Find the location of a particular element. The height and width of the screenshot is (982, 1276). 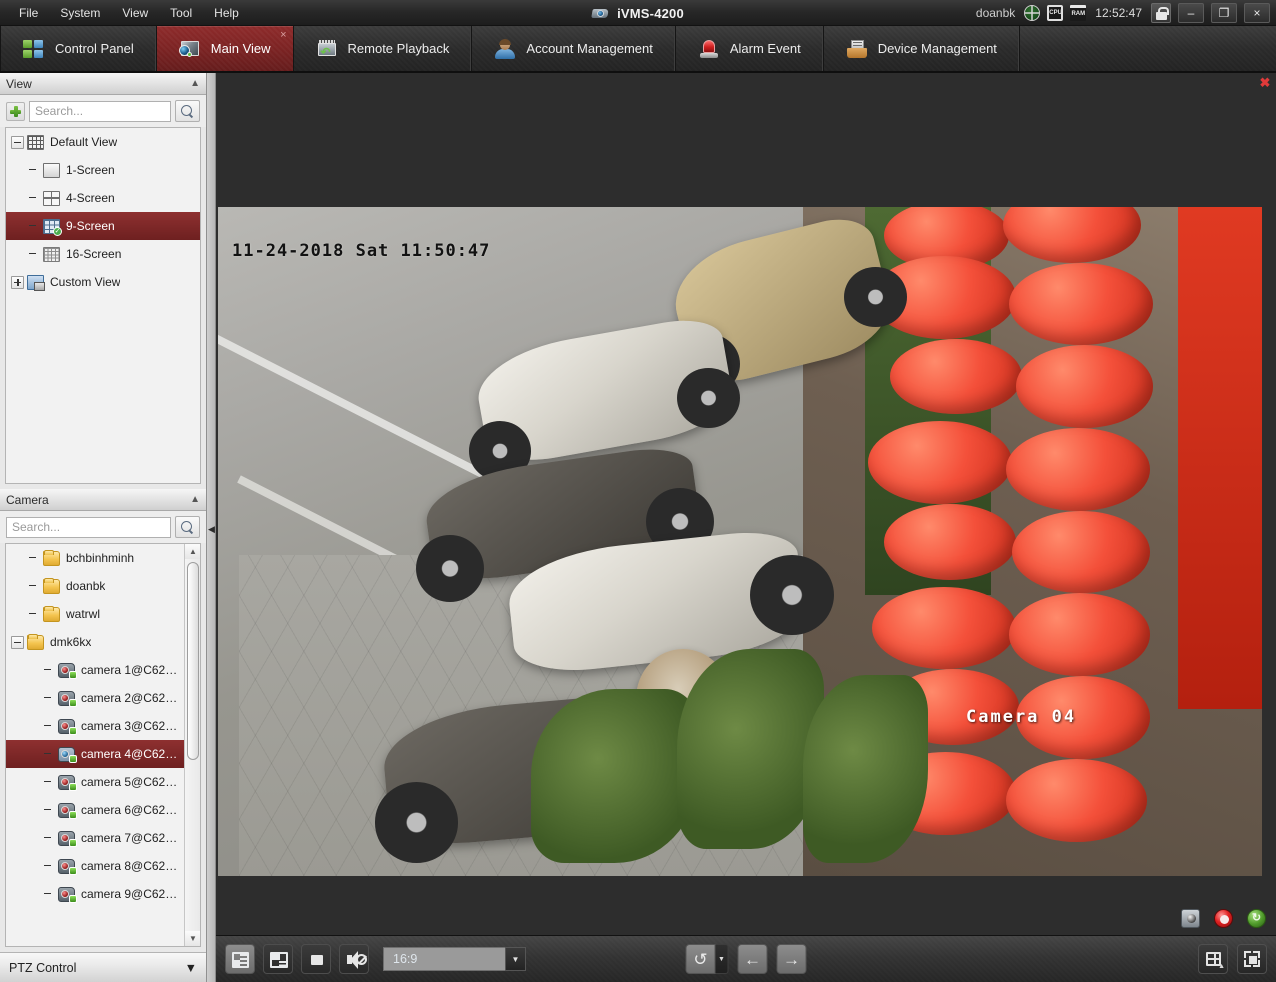

tree-item-doanbk: doanbk is located at coordinates (95, 586).